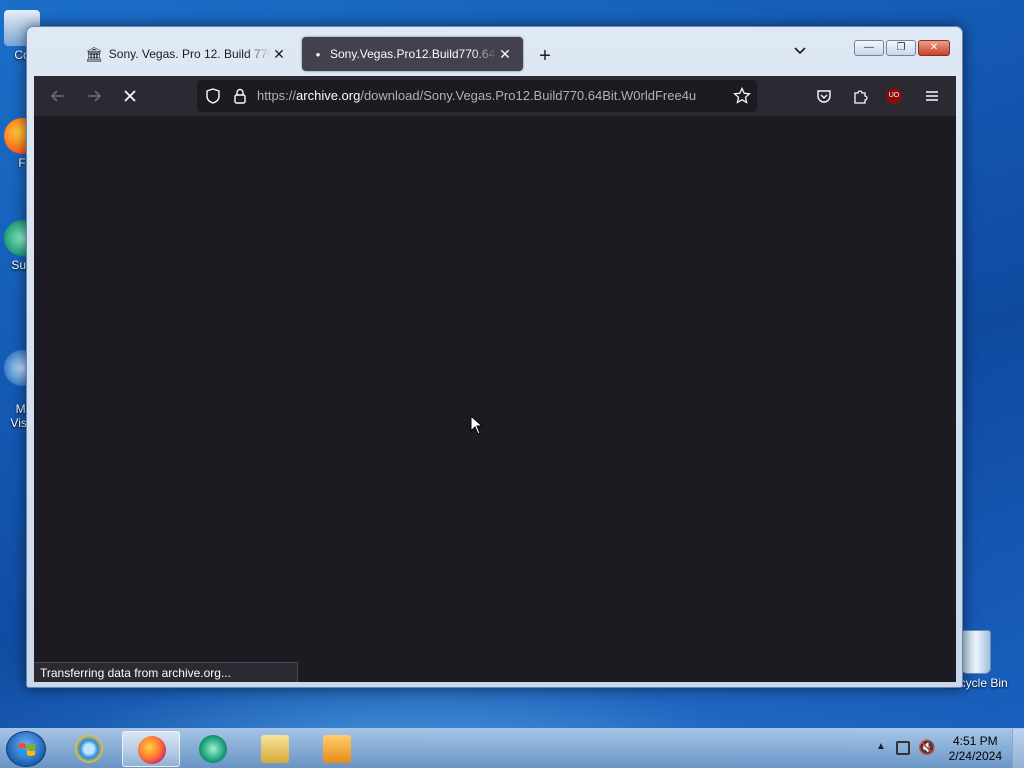 The height and width of the screenshot is (768, 1024). I want to click on show-desktop-button, so click(1018, 748).